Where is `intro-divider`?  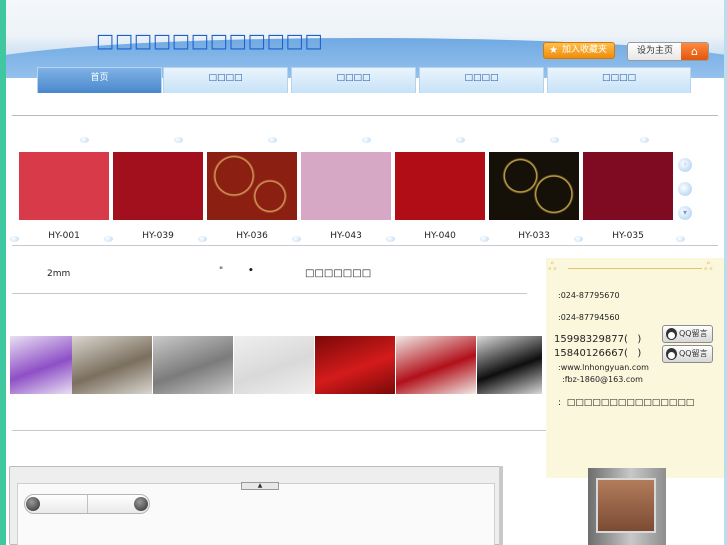 intro-divider is located at coordinates (269, 293).